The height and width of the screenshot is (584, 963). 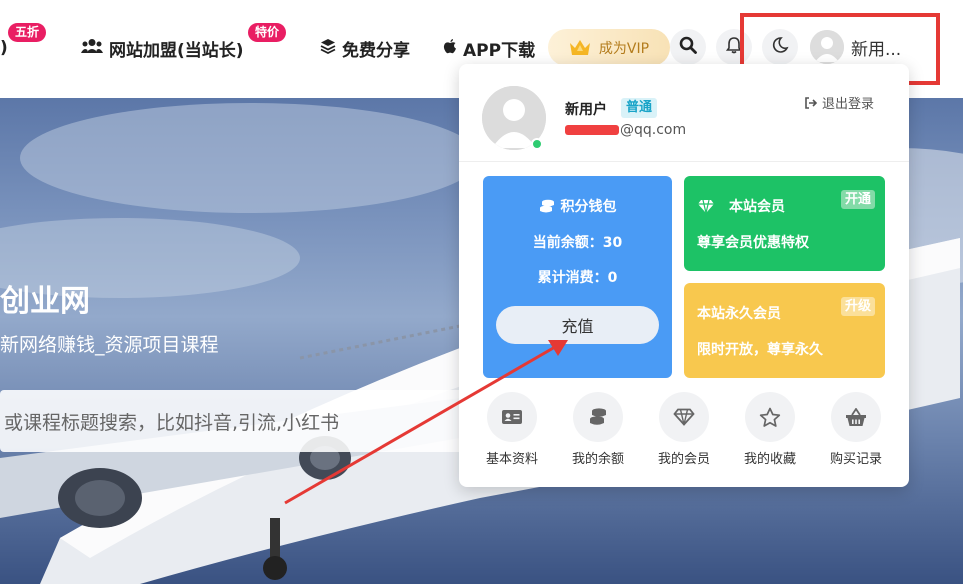 I want to click on become-vip-button: 成为VIP, so click(x=609, y=47).